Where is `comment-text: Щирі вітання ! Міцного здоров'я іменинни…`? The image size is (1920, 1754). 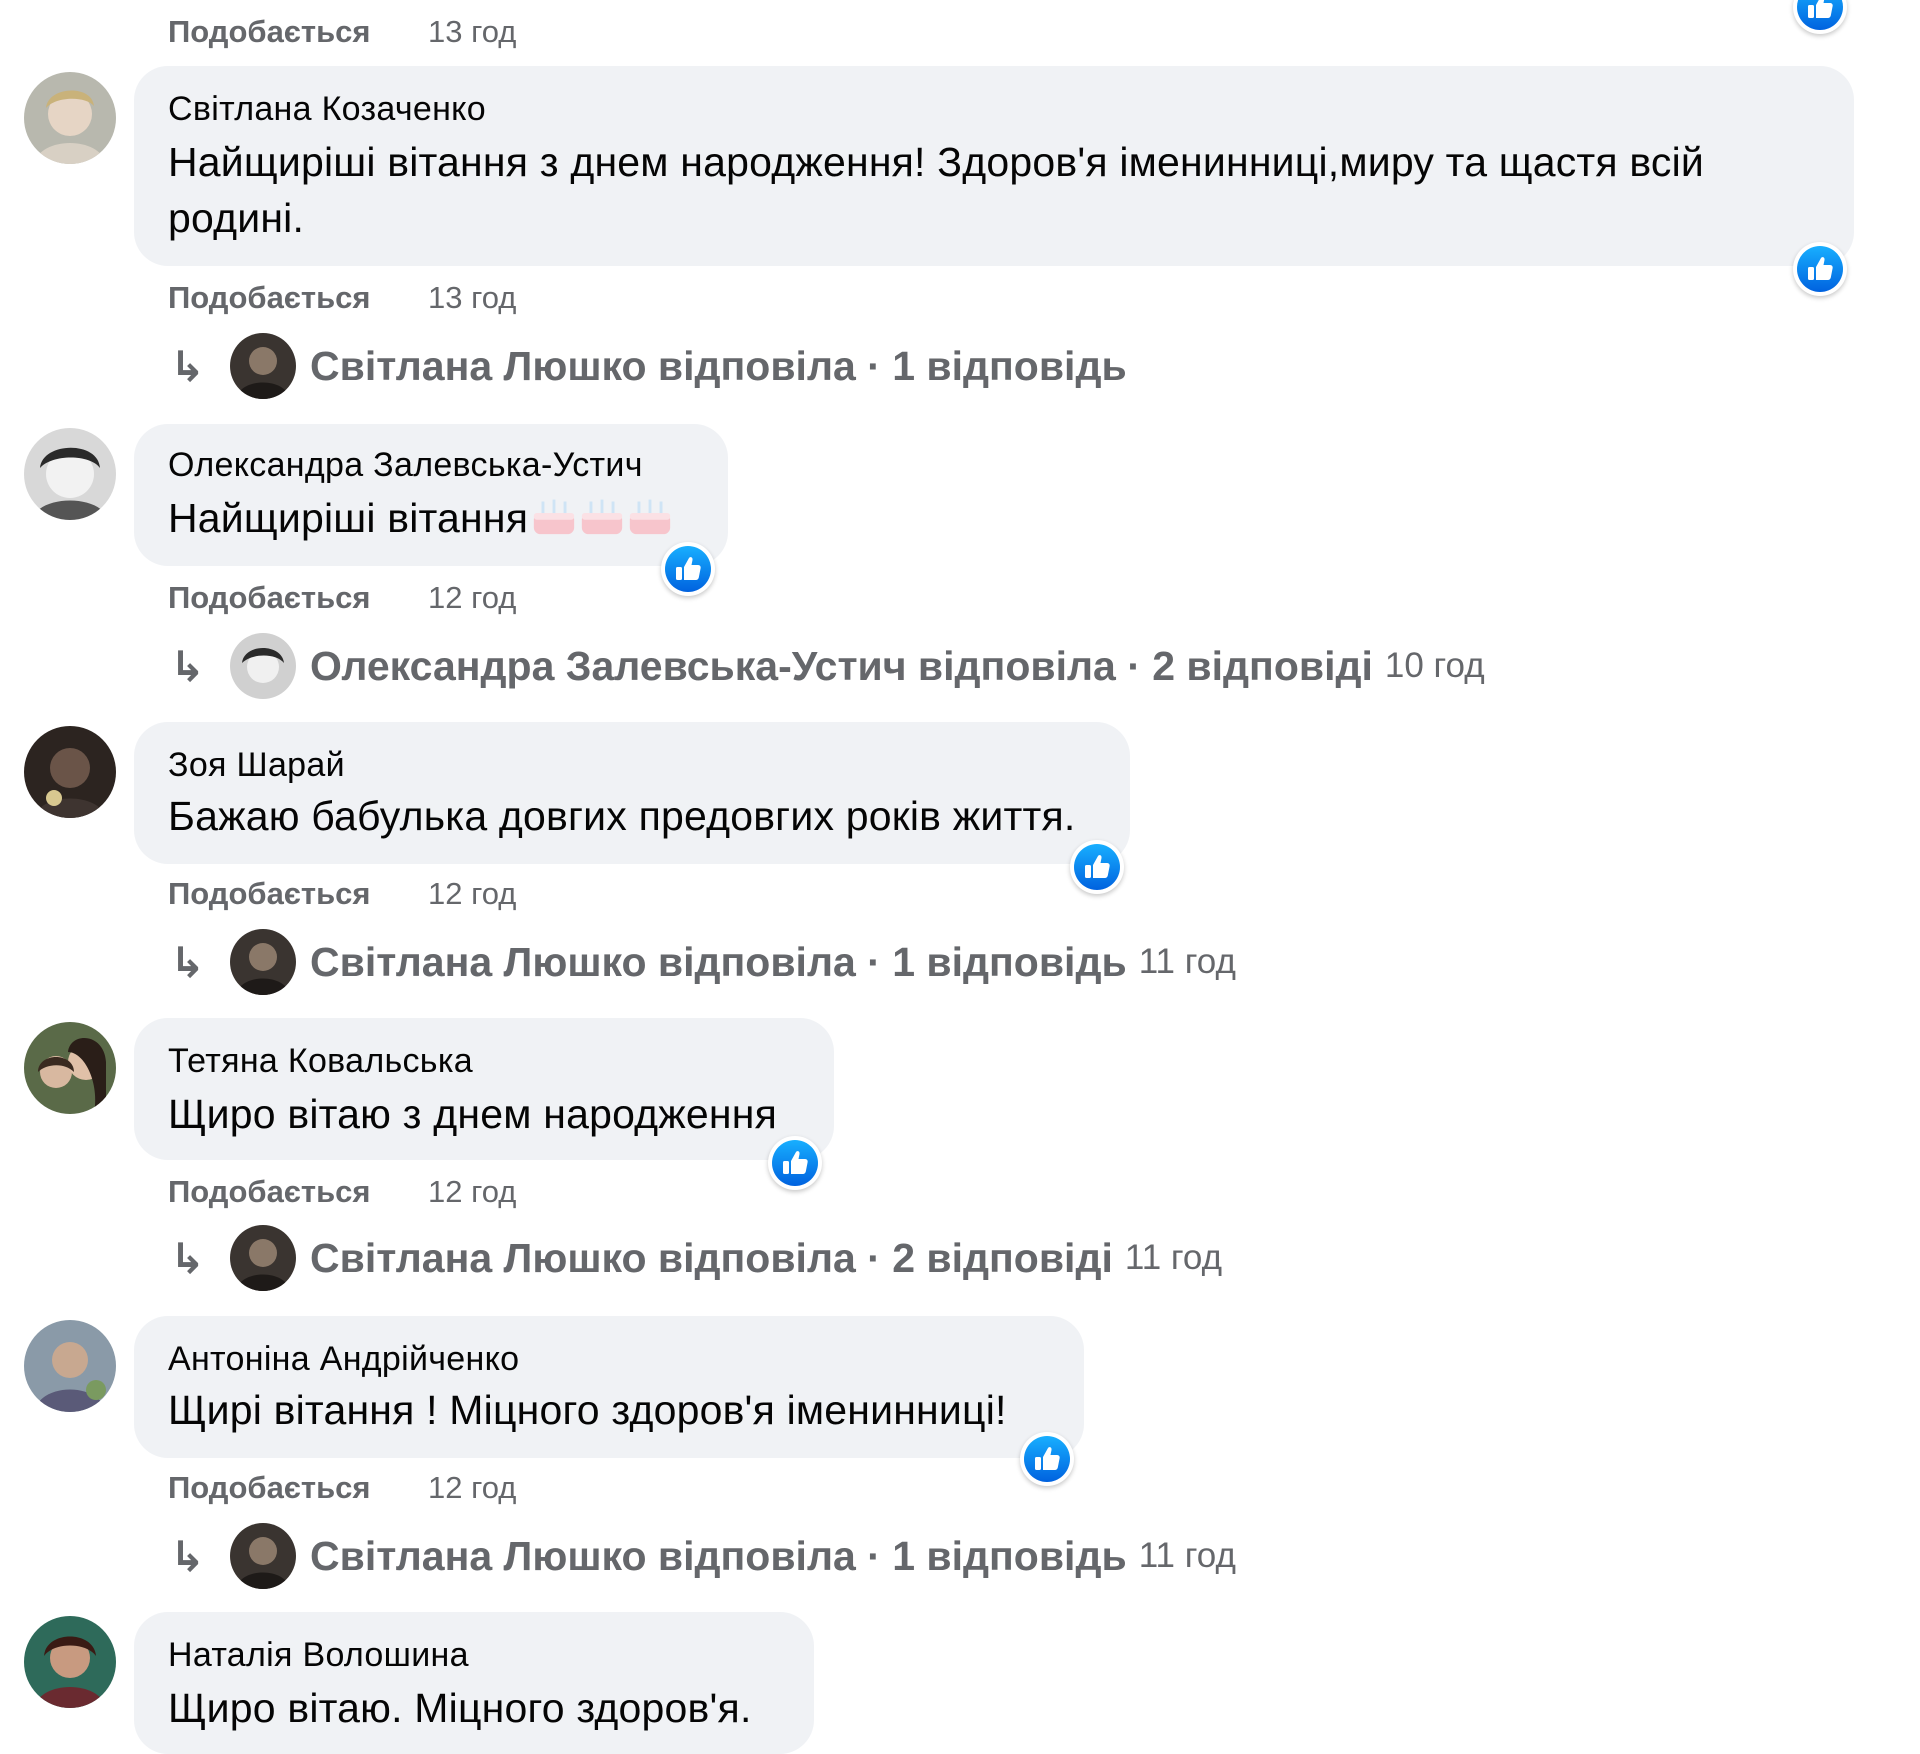
comment-text: Щирі вітання ! Міцного здоров'я іменинни… is located at coordinates (587, 1410).